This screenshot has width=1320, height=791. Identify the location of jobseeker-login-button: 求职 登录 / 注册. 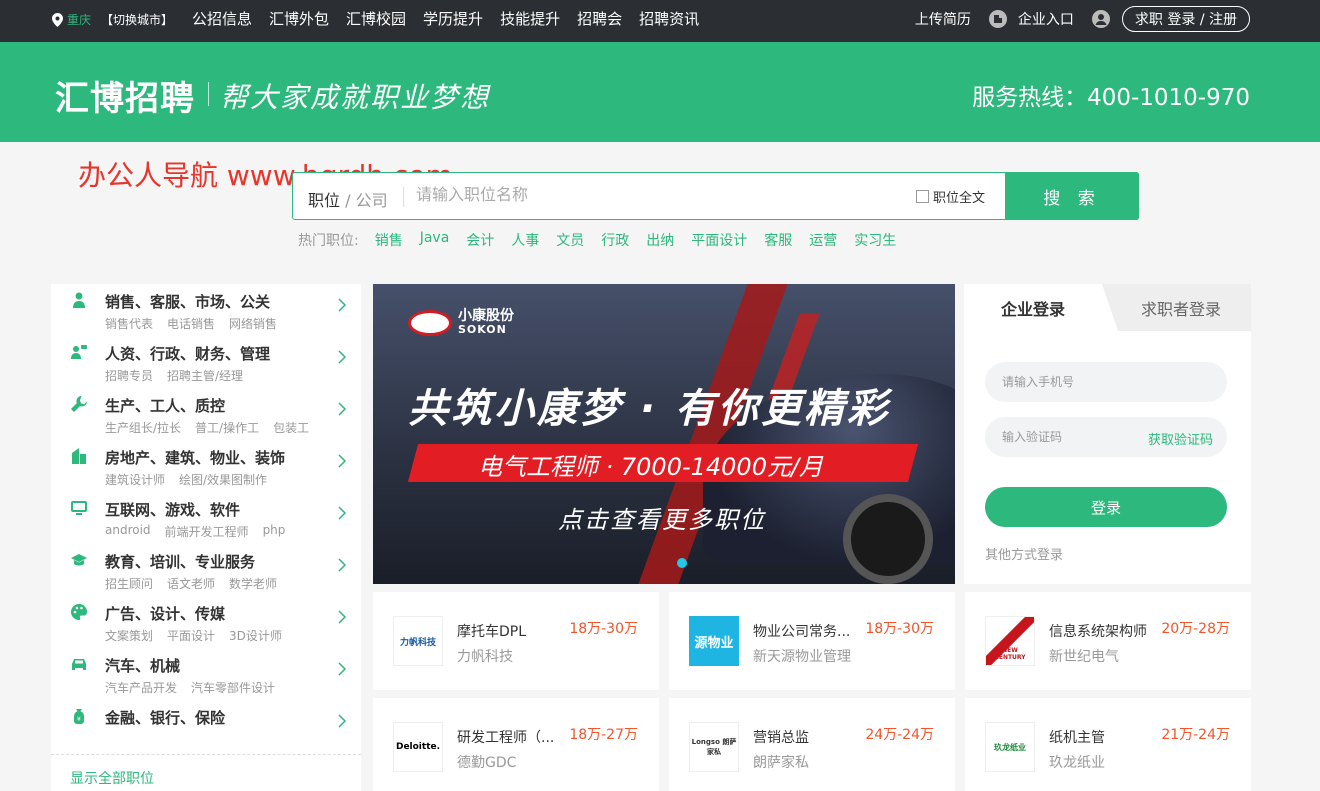
(1185, 19).